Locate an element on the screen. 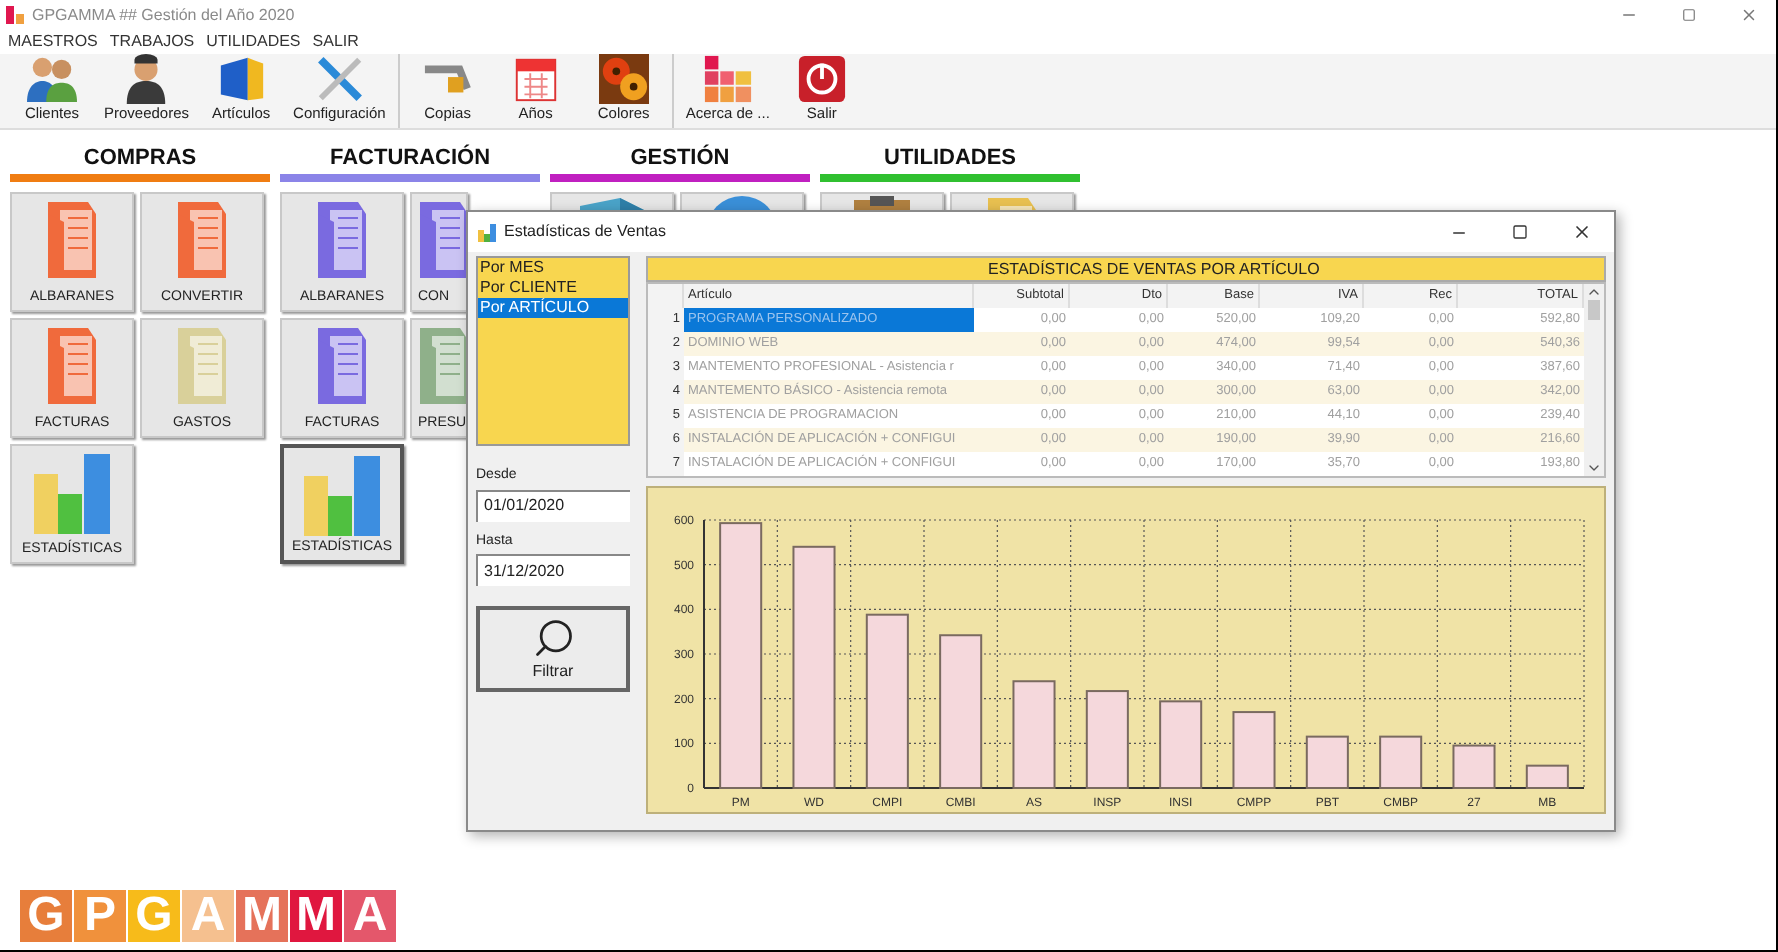 The width and height of the screenshot is (1778, 952). section-title: UTILIDADES is located at coordinates (950, 159).